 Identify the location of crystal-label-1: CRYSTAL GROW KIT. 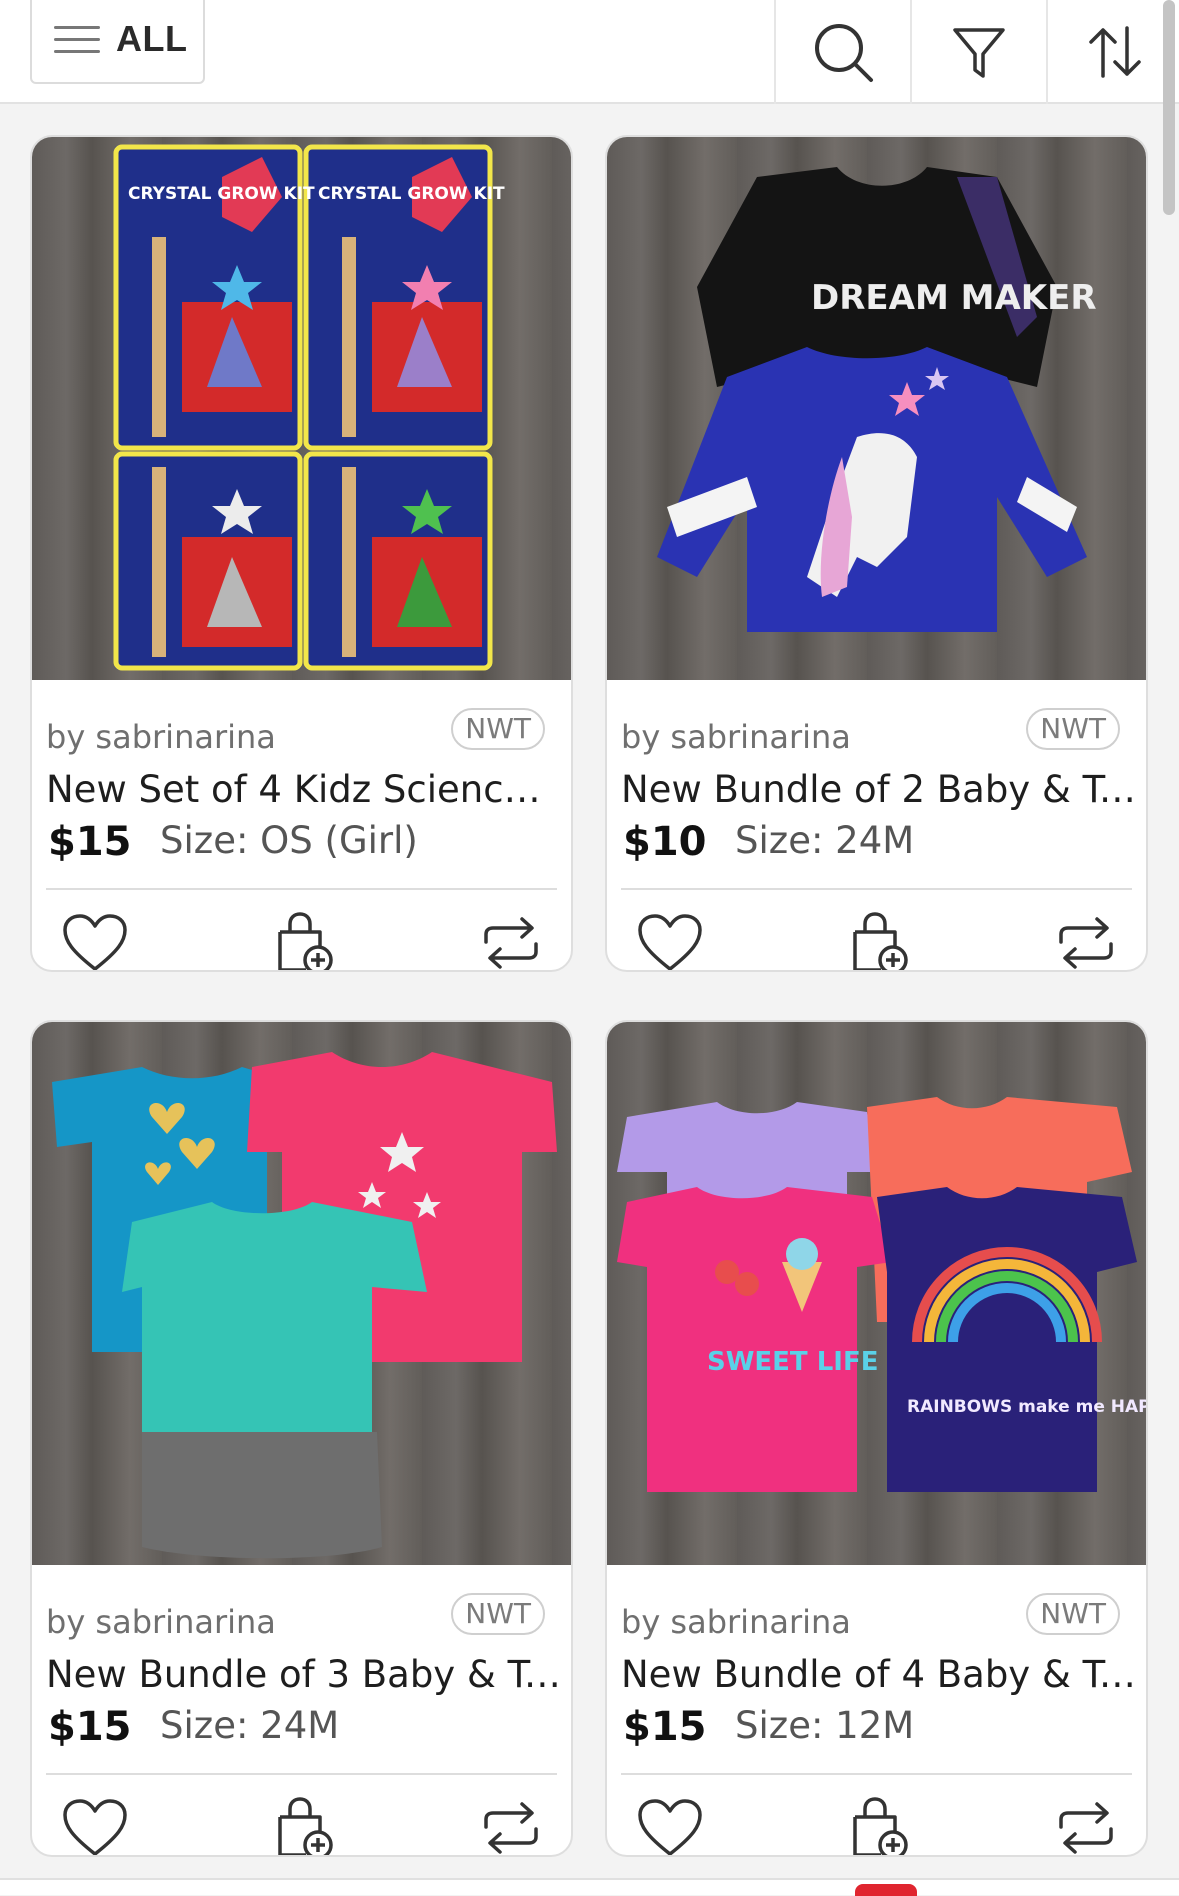
(221, 194).